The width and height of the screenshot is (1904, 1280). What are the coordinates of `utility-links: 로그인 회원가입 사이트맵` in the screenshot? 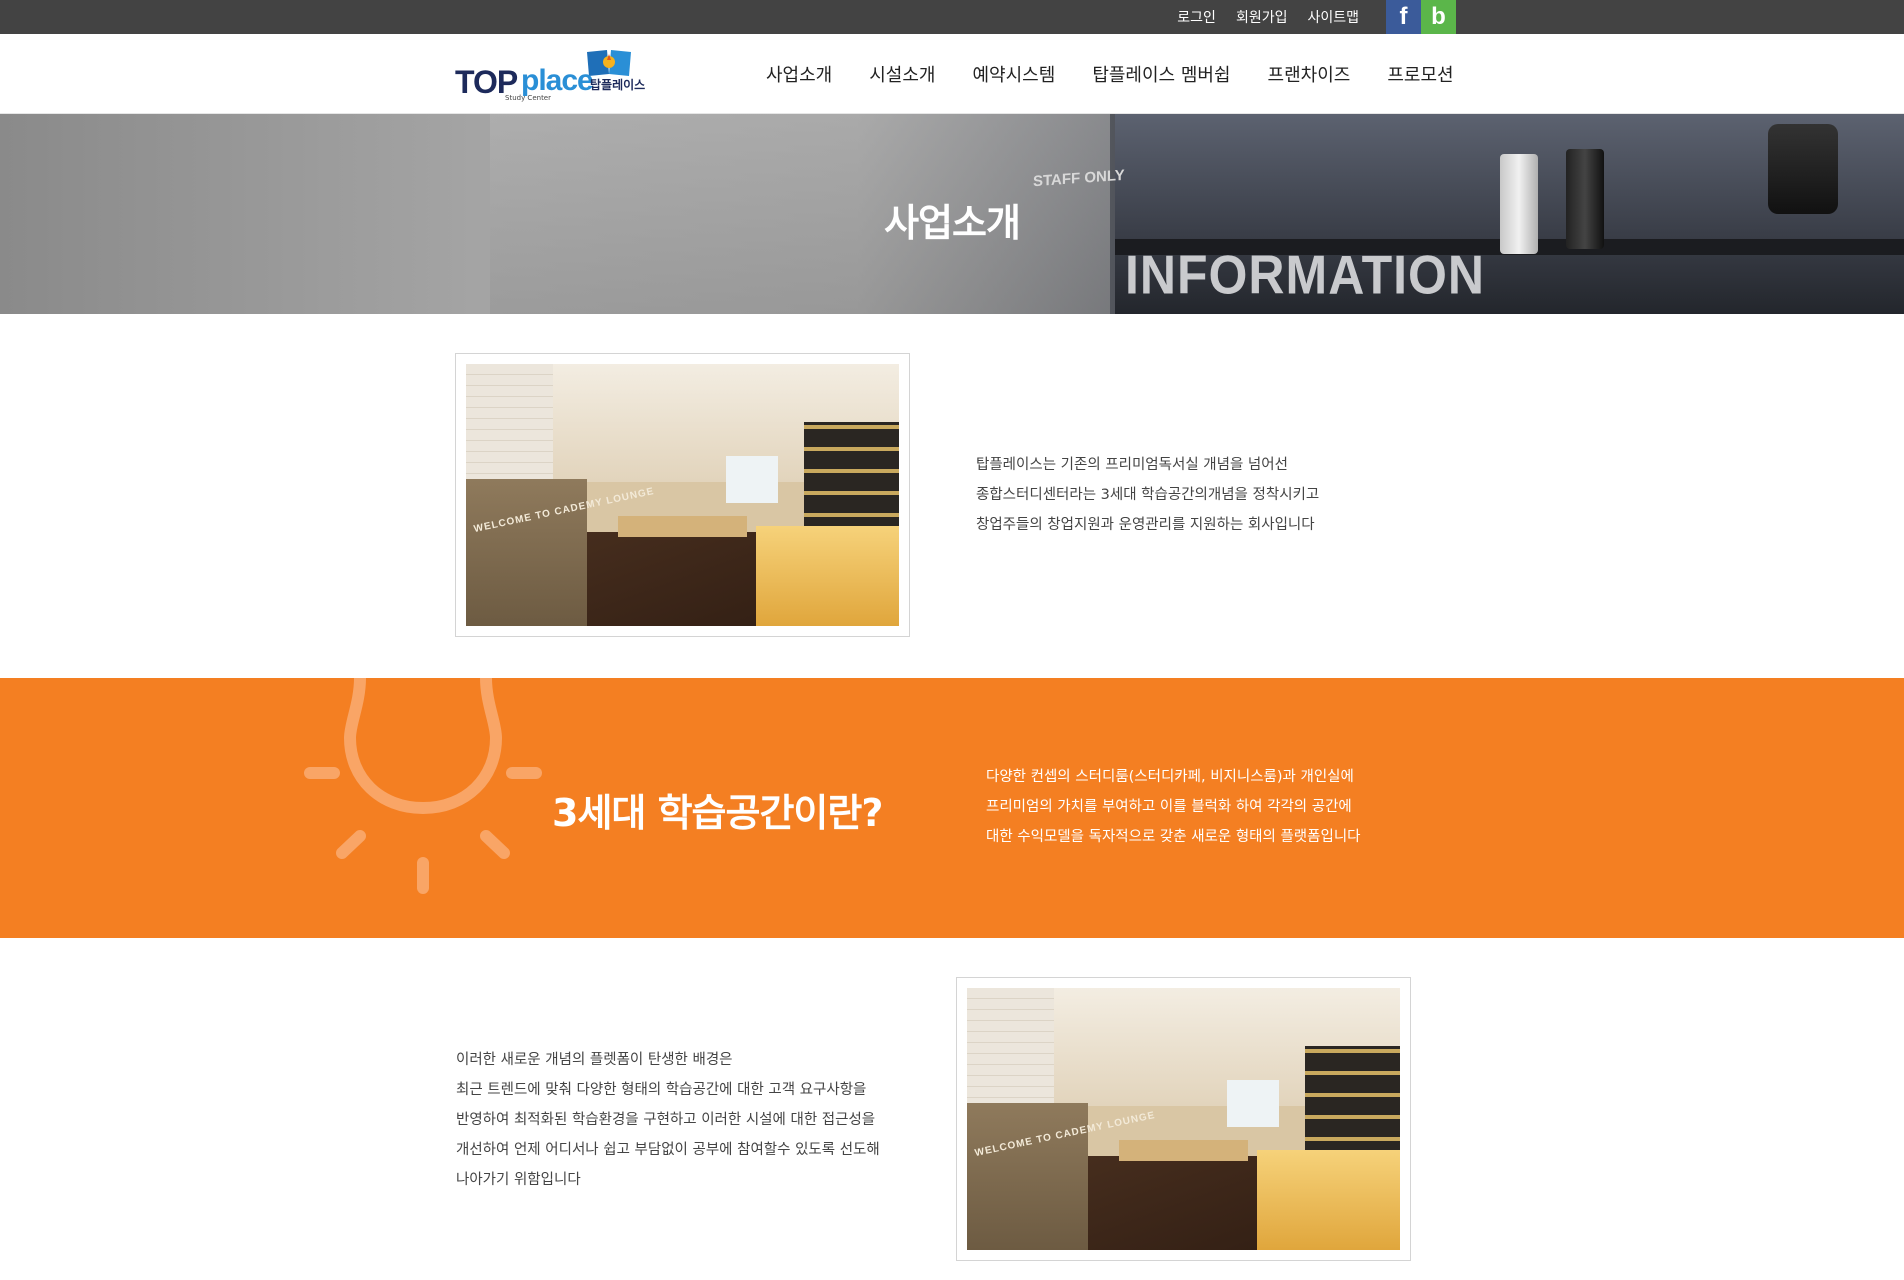 It's located at (1258, 17).